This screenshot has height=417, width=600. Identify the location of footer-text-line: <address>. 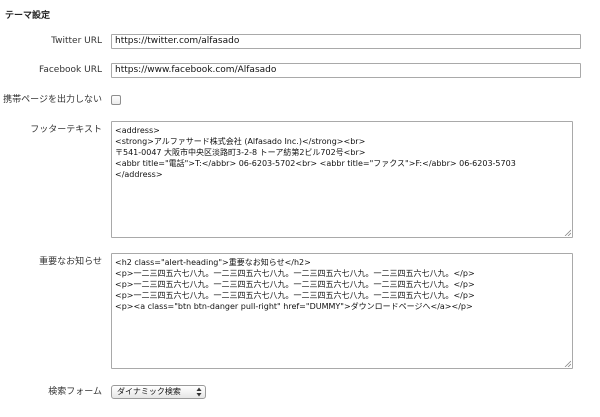
(137, 130).